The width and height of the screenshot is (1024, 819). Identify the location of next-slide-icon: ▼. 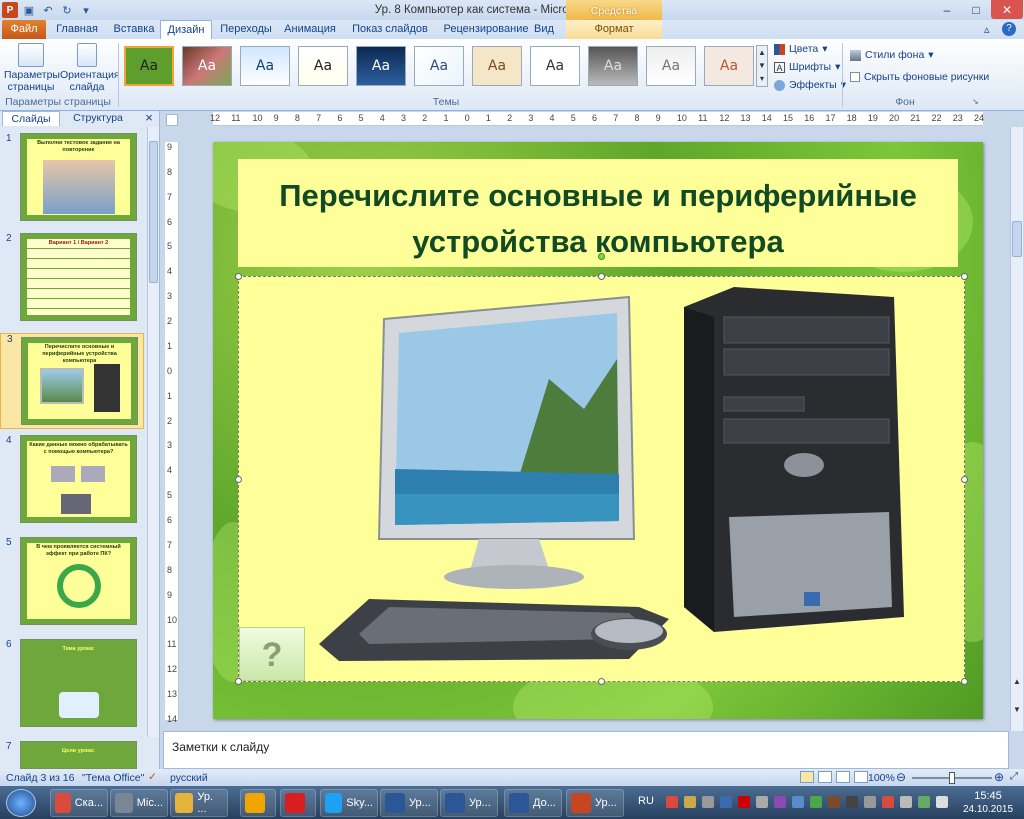
(1017, 711).